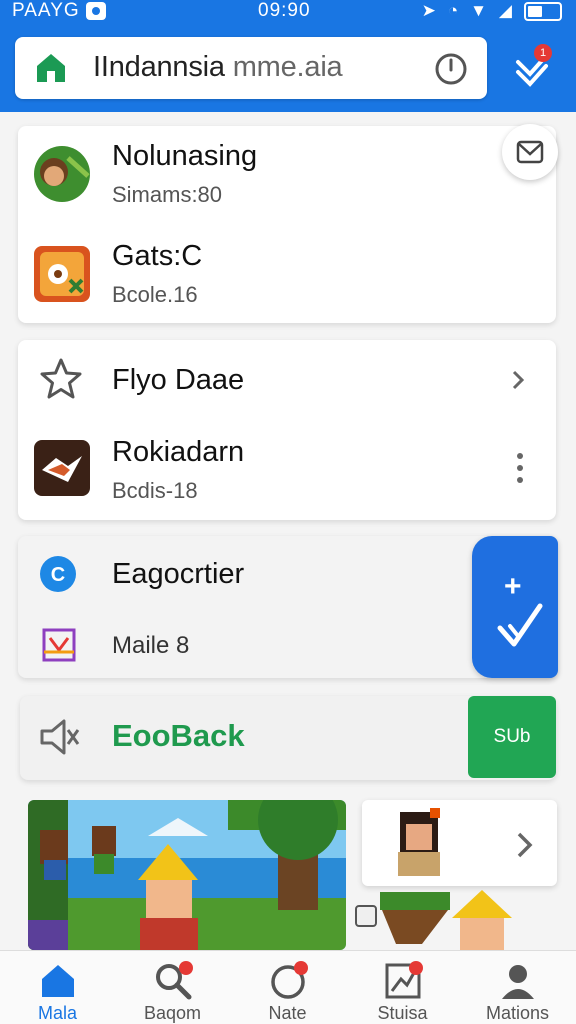 The image size is (576, 1024). What do you see at coordinates (178, 574) in the screenshot?
I see `item-title: Eagocrtier` at bounding box center [178, 574].